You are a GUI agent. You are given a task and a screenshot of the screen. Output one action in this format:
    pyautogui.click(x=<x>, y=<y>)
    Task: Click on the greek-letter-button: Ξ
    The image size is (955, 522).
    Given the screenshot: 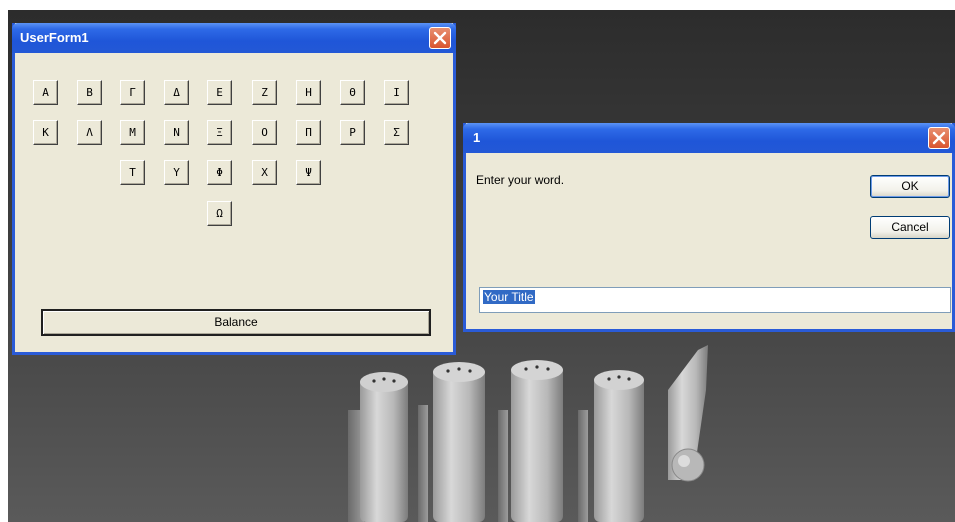 What is the action you would take?
    pyautogui.click(x=219, y=132)
    